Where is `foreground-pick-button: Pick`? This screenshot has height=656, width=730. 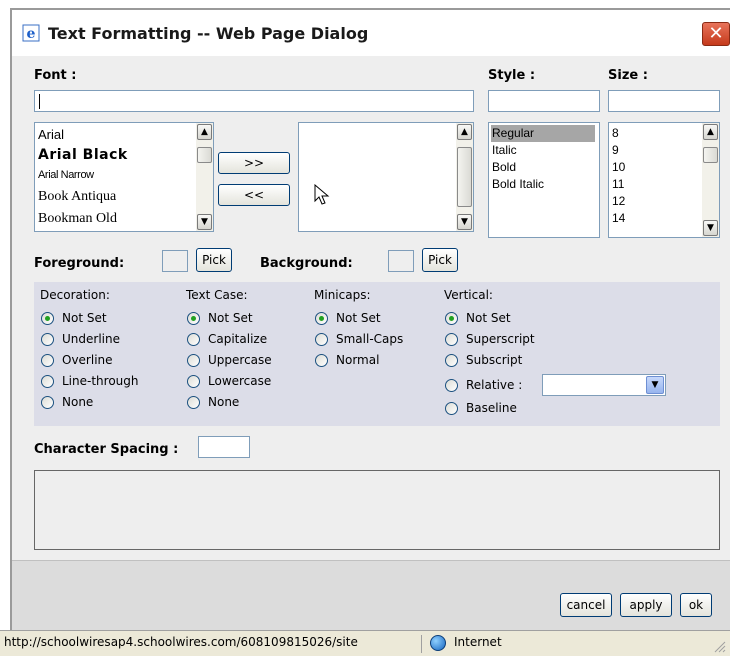
foreground-pick-button: Pick is located at coordinates (214, 260).